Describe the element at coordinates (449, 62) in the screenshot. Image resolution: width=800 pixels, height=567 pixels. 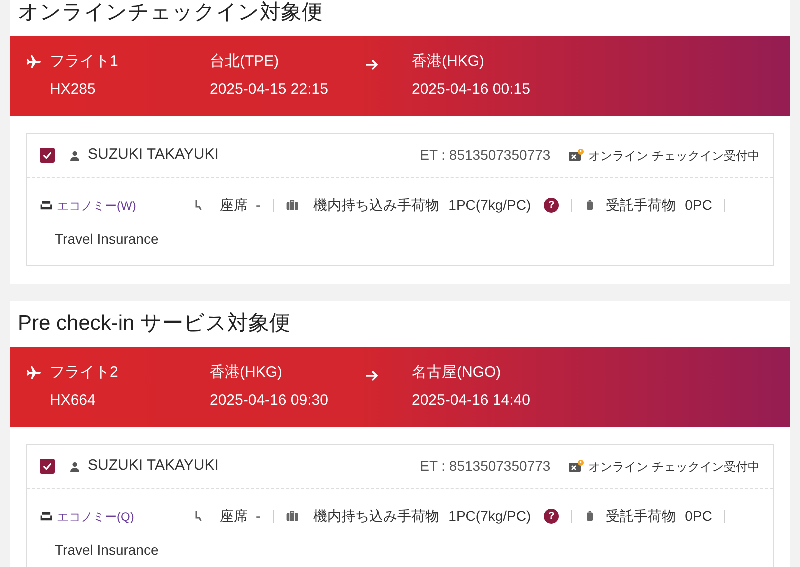
I see `destination-airport: 香港(HKG)` at that location.